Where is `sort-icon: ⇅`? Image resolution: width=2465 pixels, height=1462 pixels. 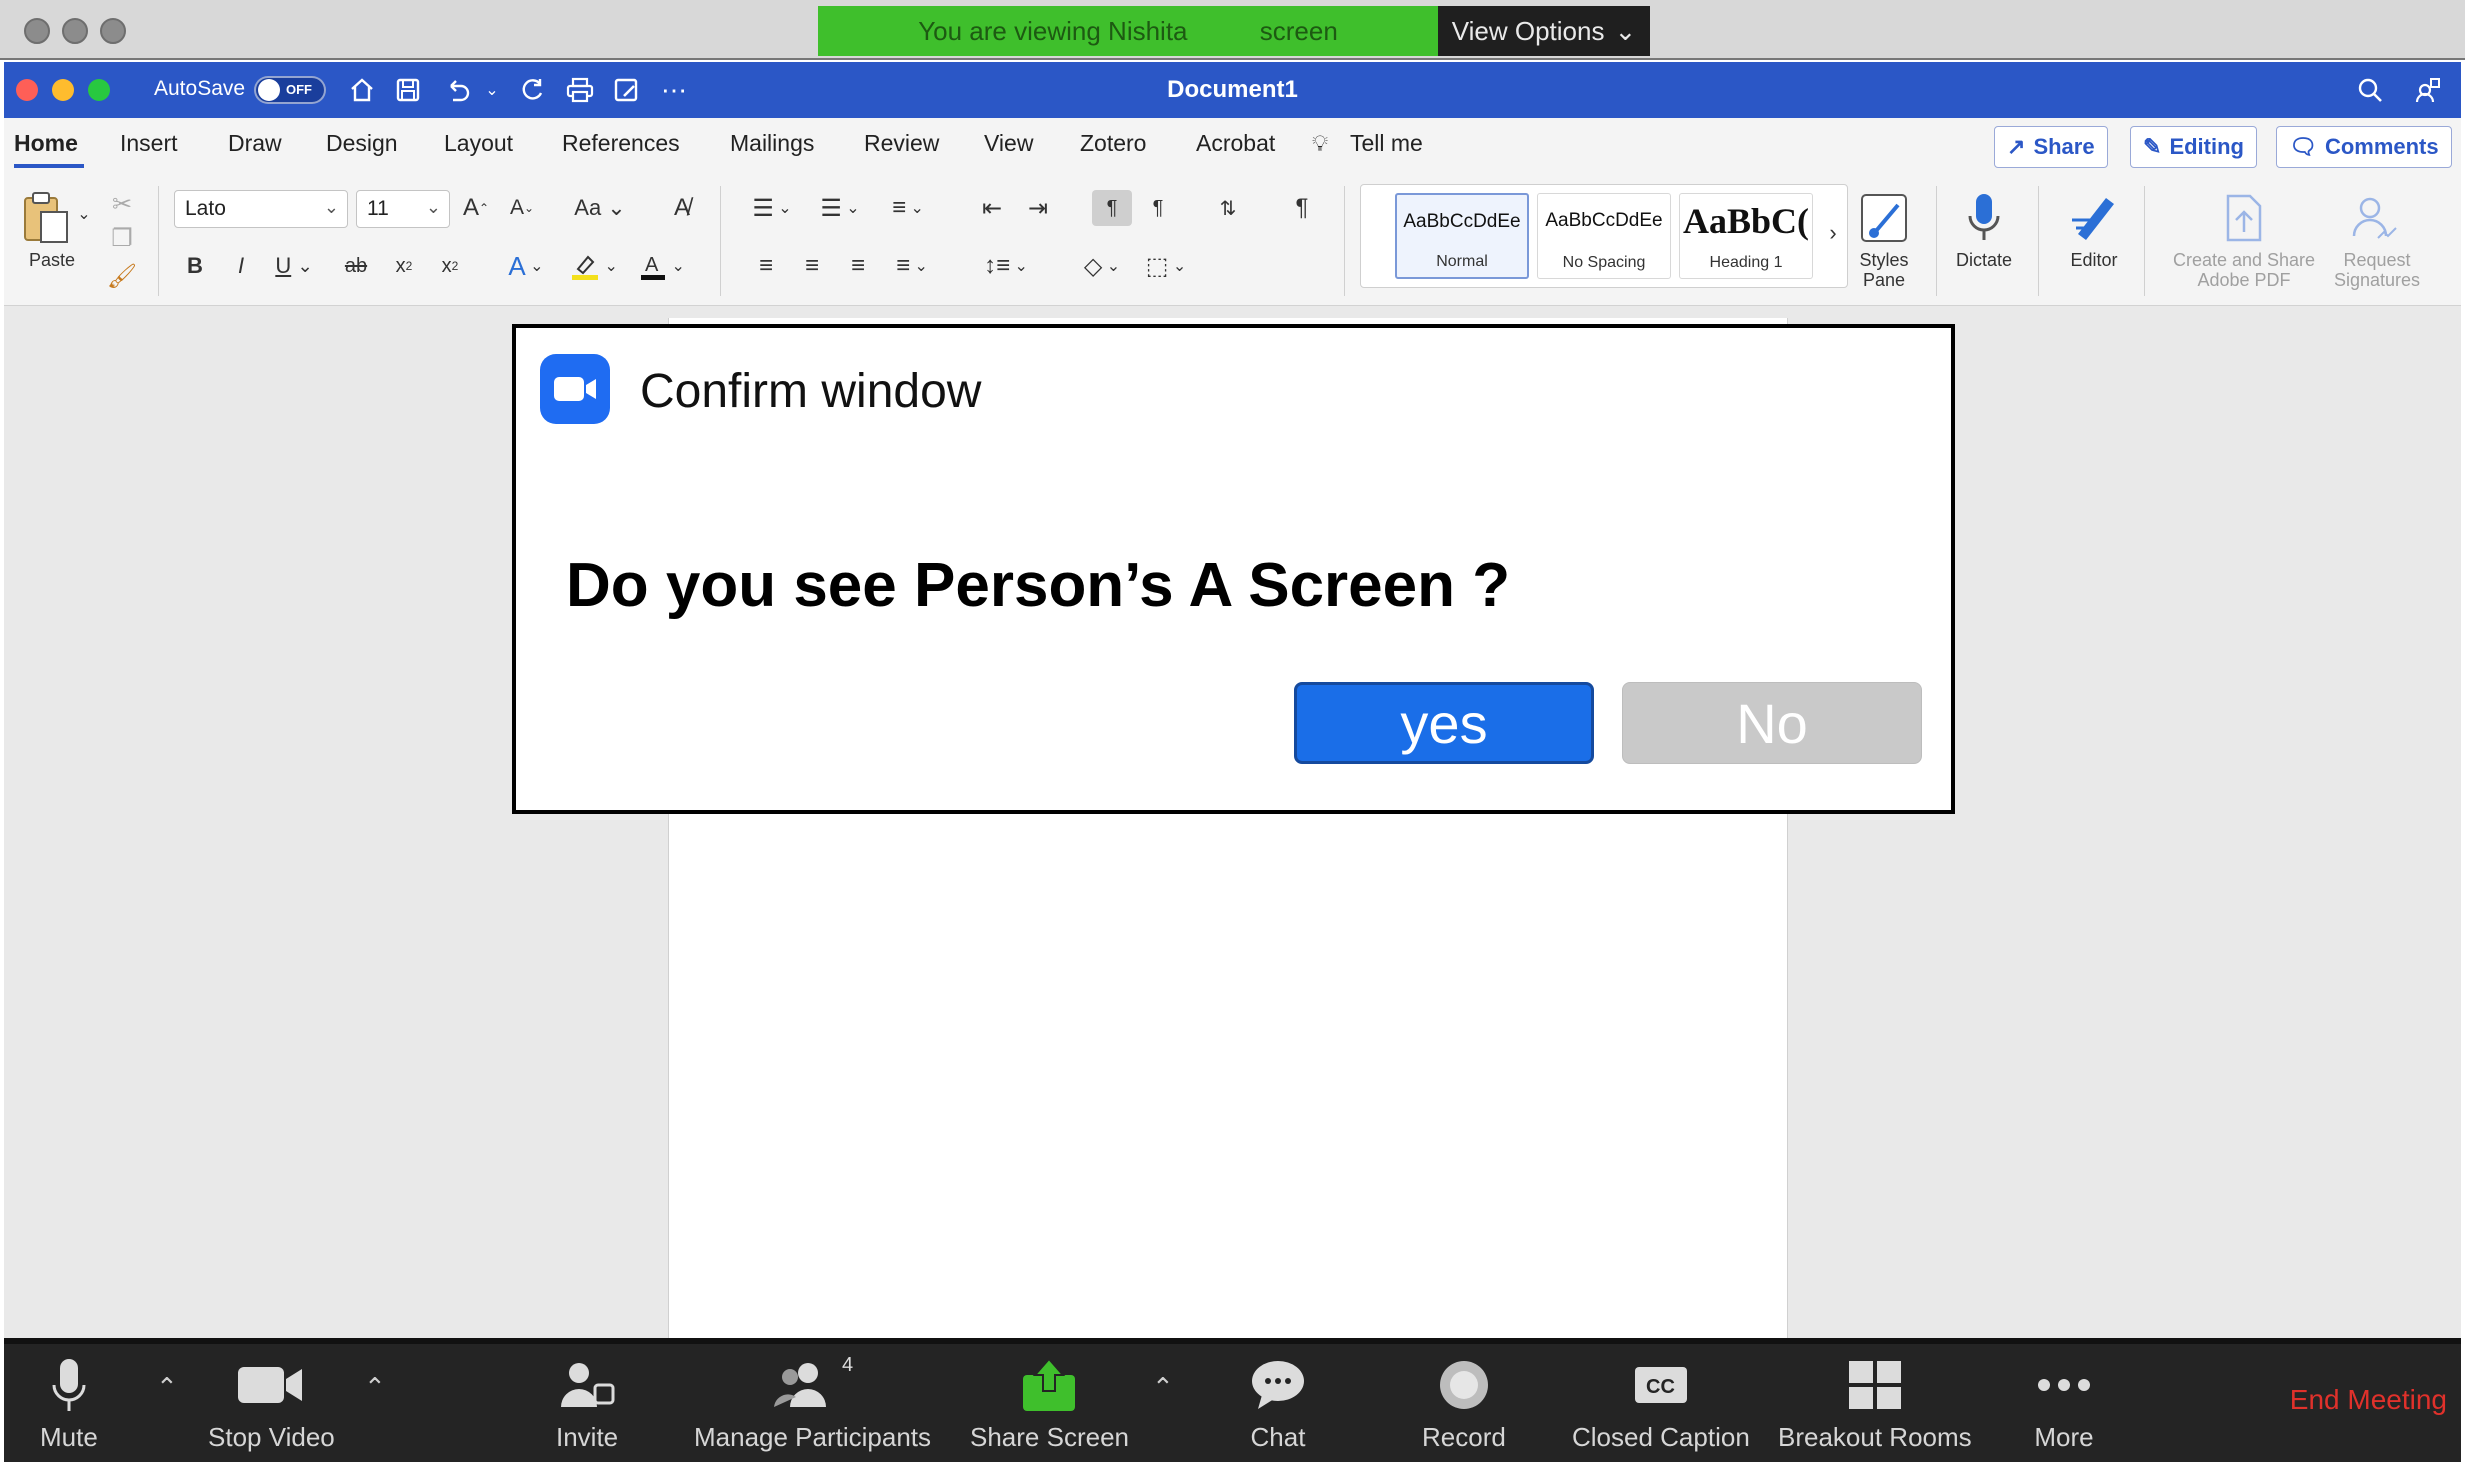
sort-icon: ⇅ is located at coordinates (1228, 208).